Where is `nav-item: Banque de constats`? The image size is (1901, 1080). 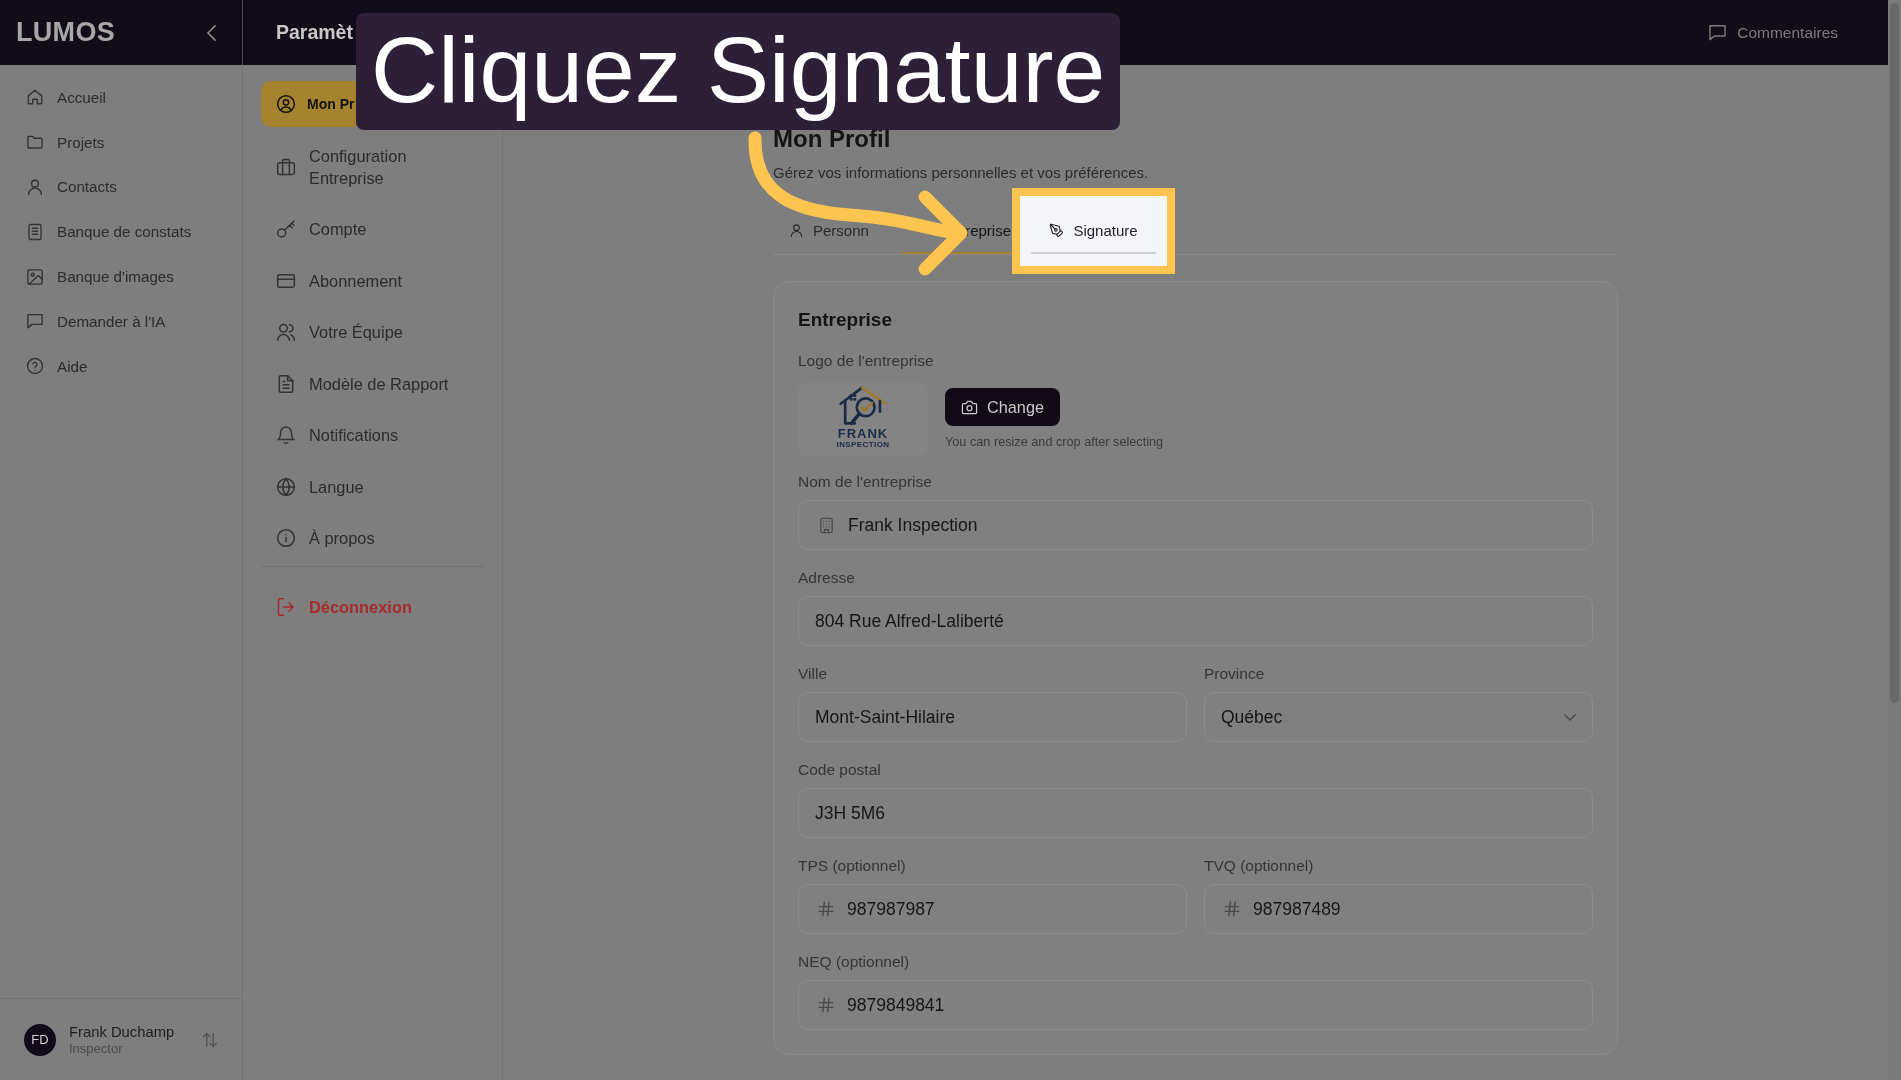 nav-item: Banque de constats is located at coordinates (117, 232).